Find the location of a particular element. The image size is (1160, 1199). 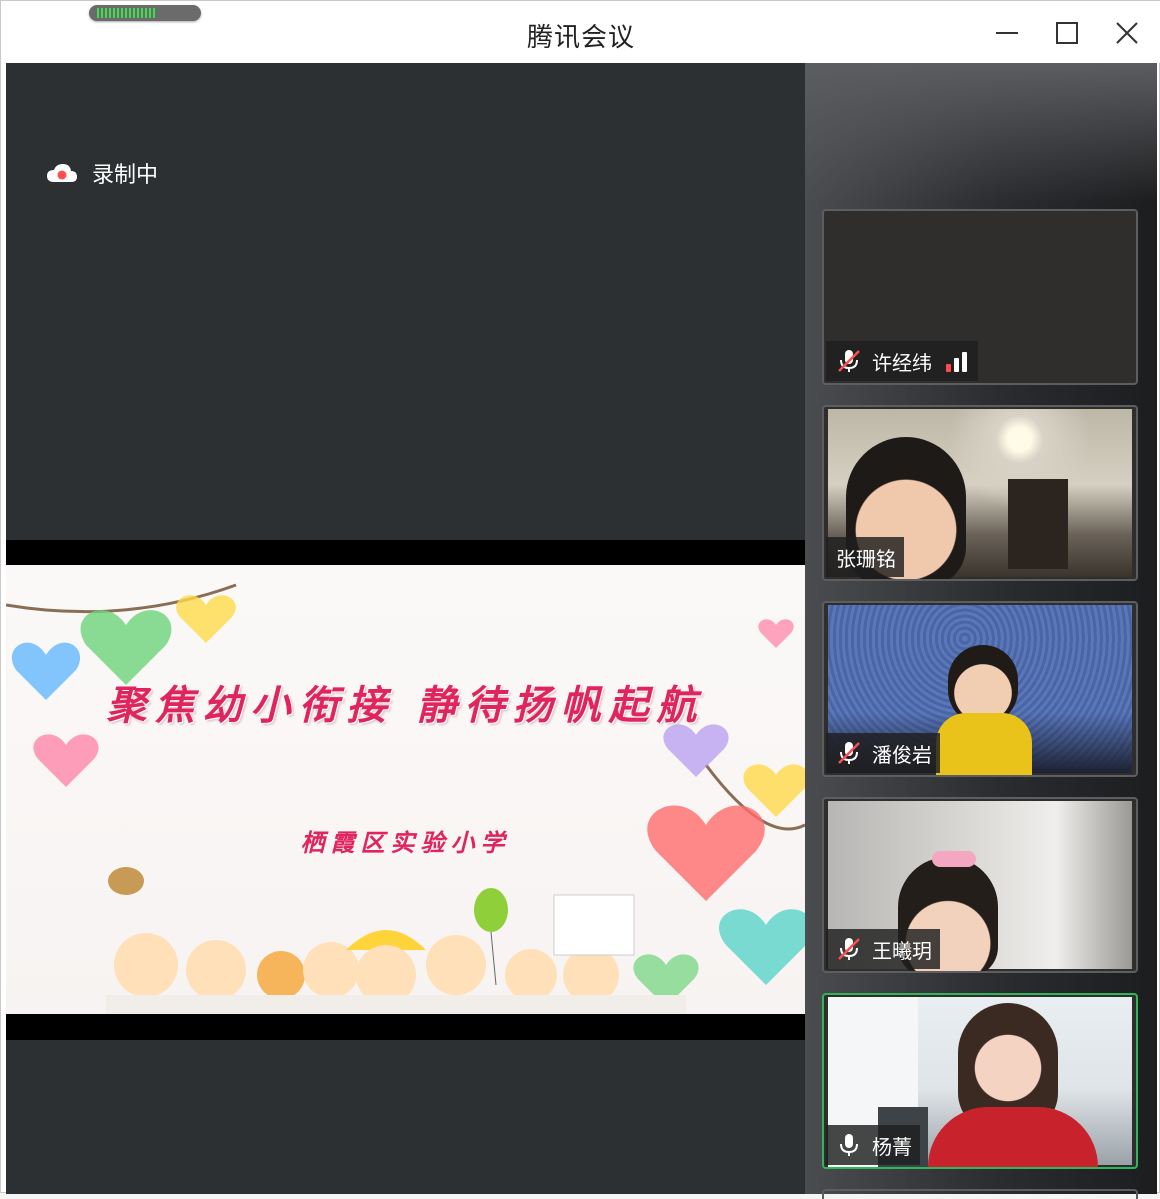

participant-name: 许经纬 is located at coordinates (902, 362).